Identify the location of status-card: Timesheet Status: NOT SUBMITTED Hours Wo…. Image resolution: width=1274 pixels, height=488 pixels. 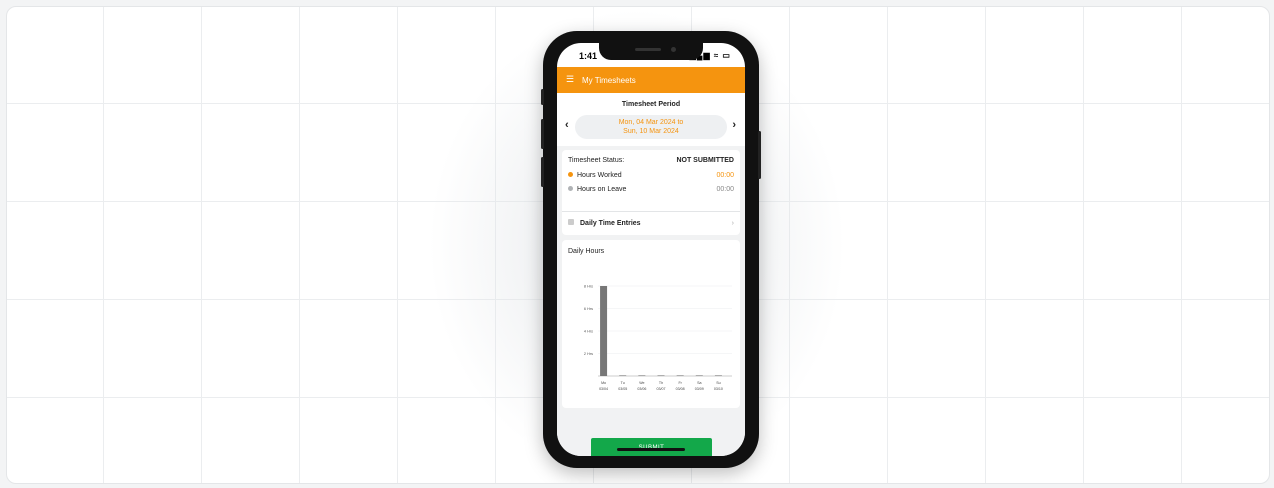
(651, 192).